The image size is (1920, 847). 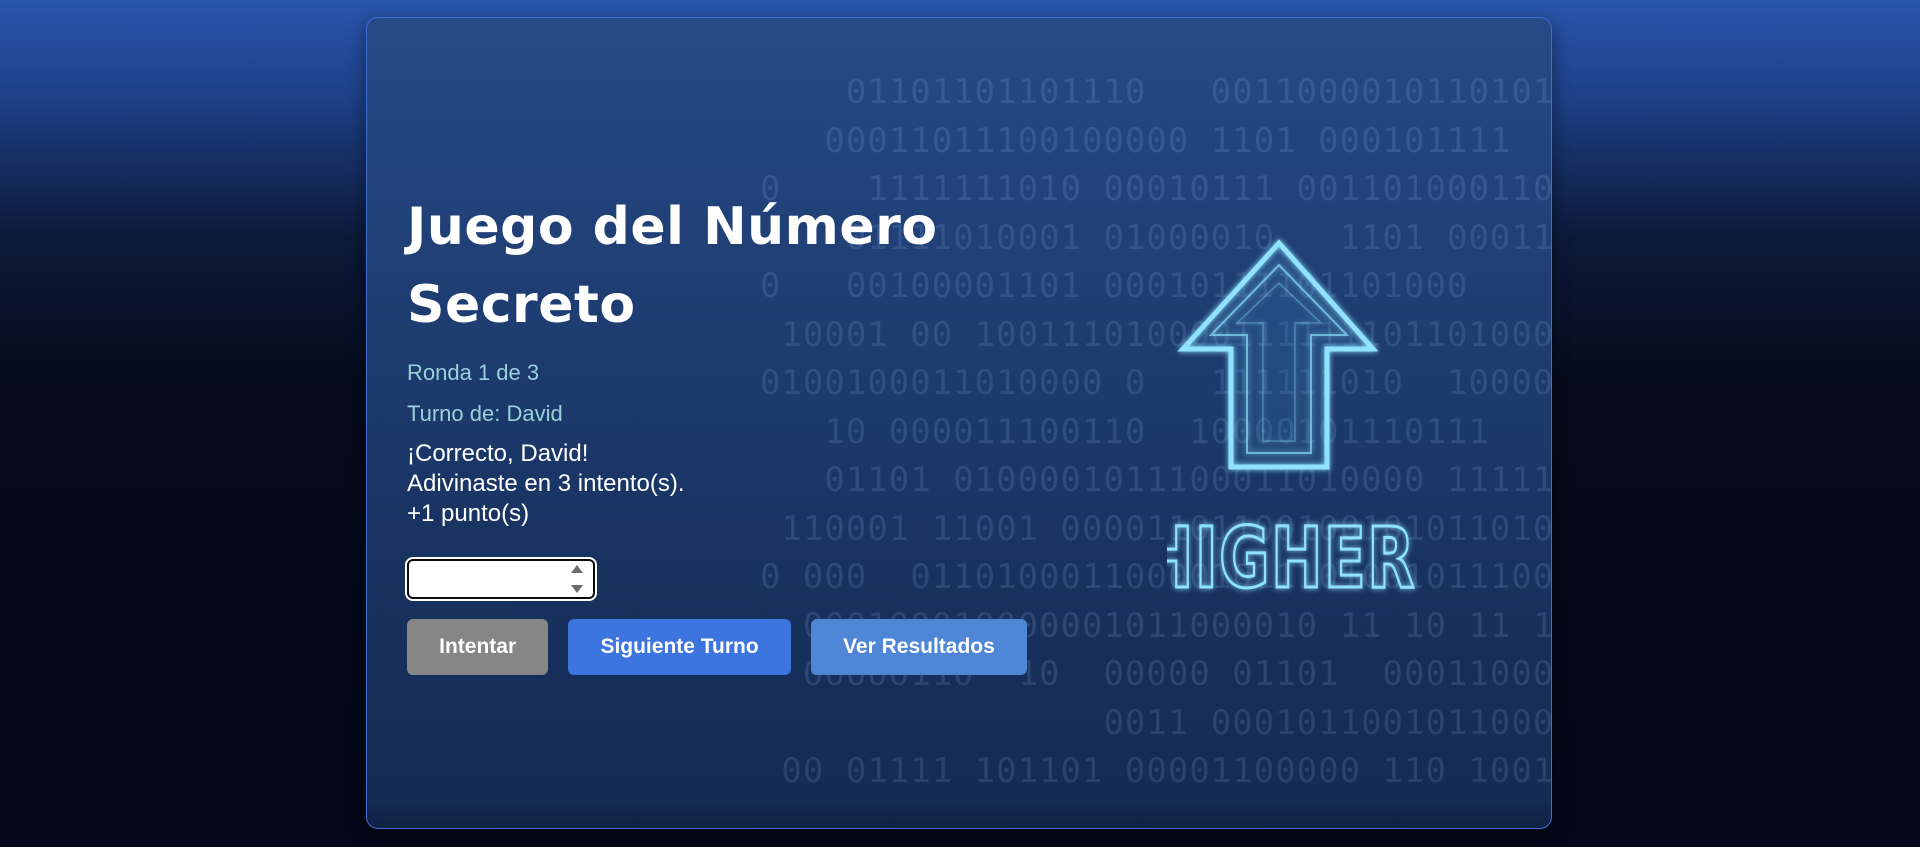 What do you see at coordinates (918, 647) in the screenshot?
I see `view-results-button: Ver Resultados` at bounding box center [918, 647].